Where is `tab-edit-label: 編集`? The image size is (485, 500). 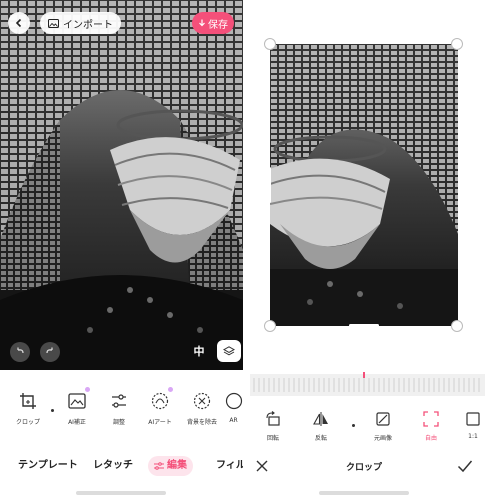
tab-edit-label: 編集 is located at coordinates (177, 465).